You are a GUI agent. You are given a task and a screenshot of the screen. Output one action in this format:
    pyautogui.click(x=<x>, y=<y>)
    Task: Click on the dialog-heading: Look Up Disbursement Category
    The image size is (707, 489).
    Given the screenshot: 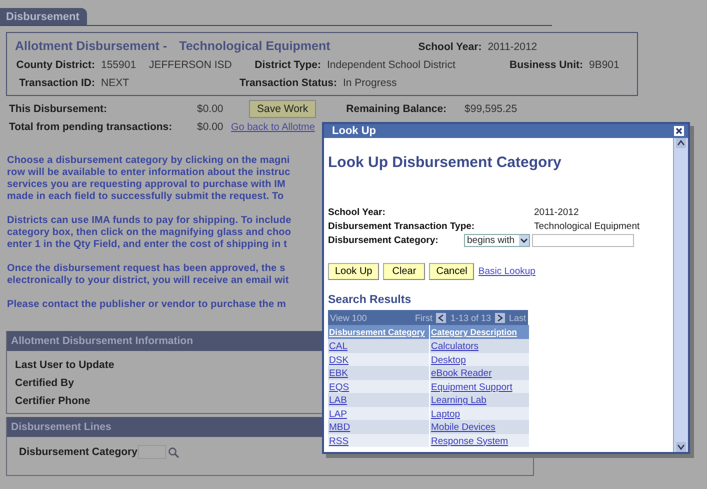 What is the action you would take?
    pyautogui.click(x=445, y=162)
    